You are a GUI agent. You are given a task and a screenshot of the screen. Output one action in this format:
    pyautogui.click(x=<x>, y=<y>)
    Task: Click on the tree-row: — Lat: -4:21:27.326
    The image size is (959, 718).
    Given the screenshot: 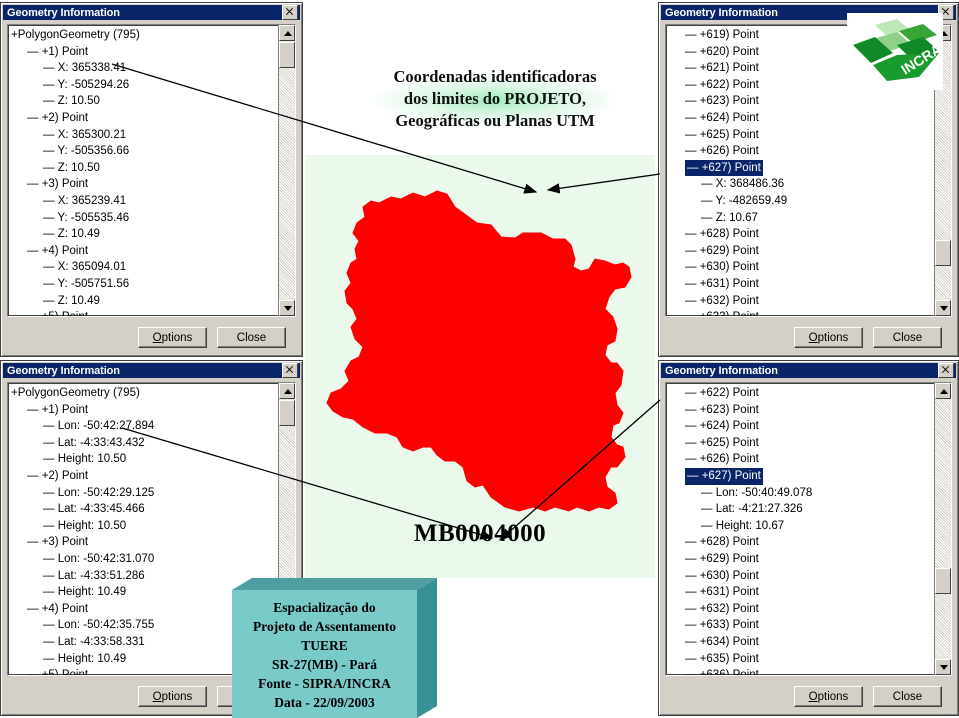 What is the action you would take?
    pyautogui.click(x=801, y=509)
    